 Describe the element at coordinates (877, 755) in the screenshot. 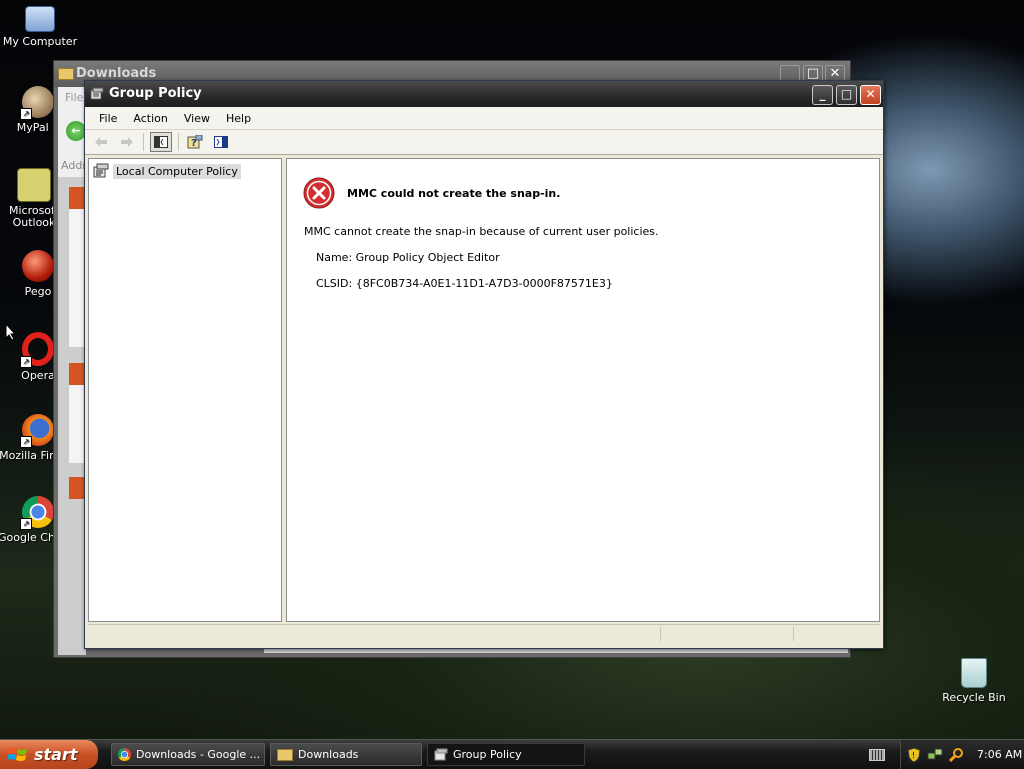

I see `keyboard-icon` at that location.